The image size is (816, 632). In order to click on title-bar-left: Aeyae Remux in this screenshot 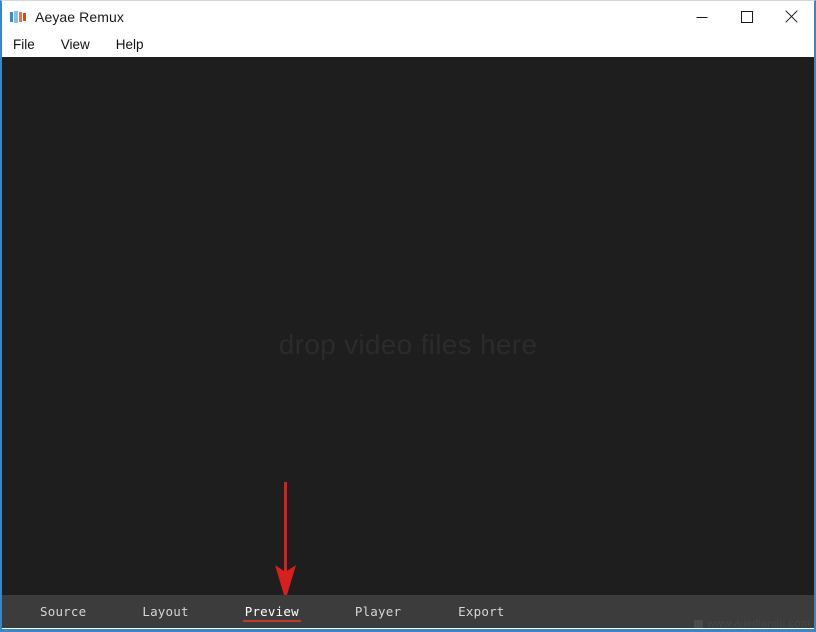, I will do `click(340, 17)`.